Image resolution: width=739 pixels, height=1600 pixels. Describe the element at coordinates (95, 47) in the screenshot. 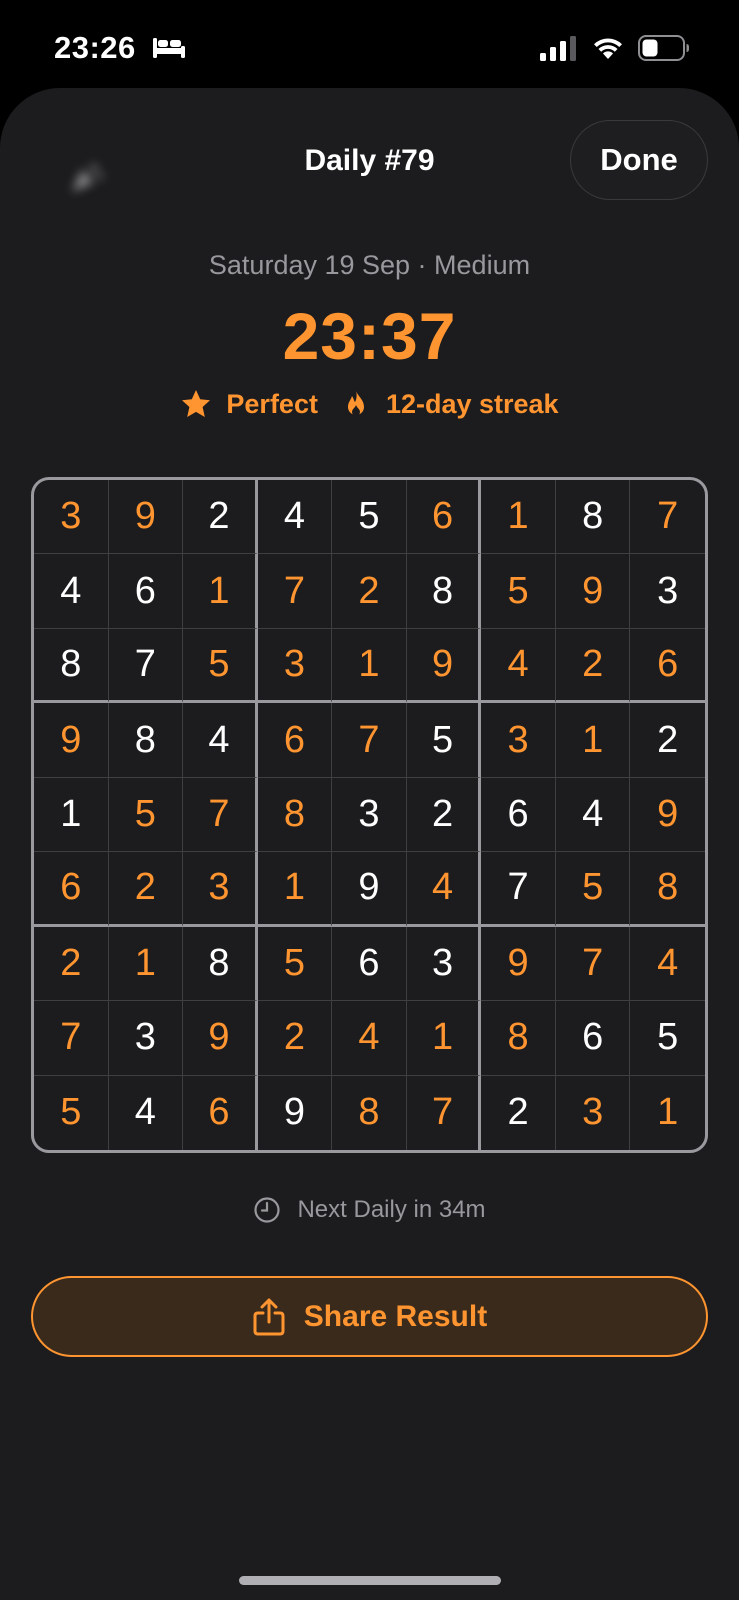

I see `status-time: 23:26` at that location.